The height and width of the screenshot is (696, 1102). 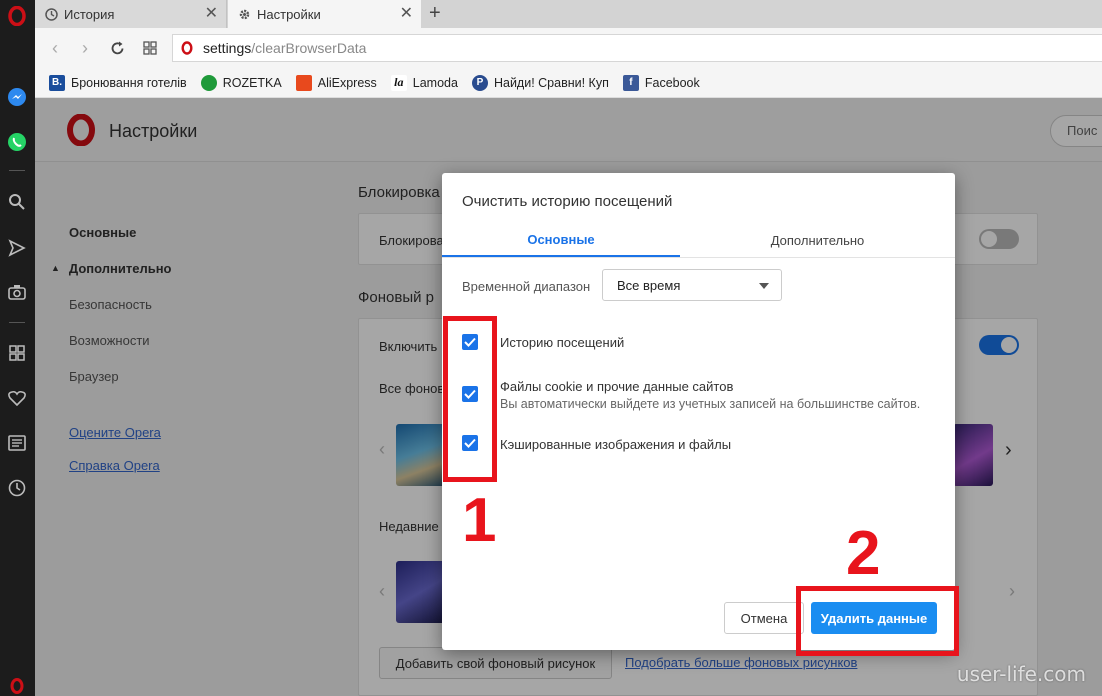 I want to click on messenger-icon, so click(x=17, y=97).